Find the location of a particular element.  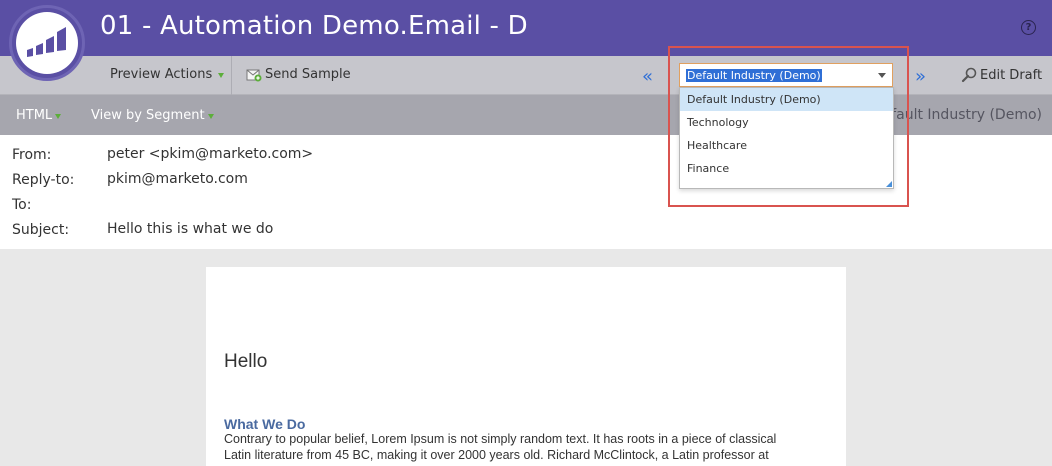

tab-html: HTML is located at coordinates (39, 115).